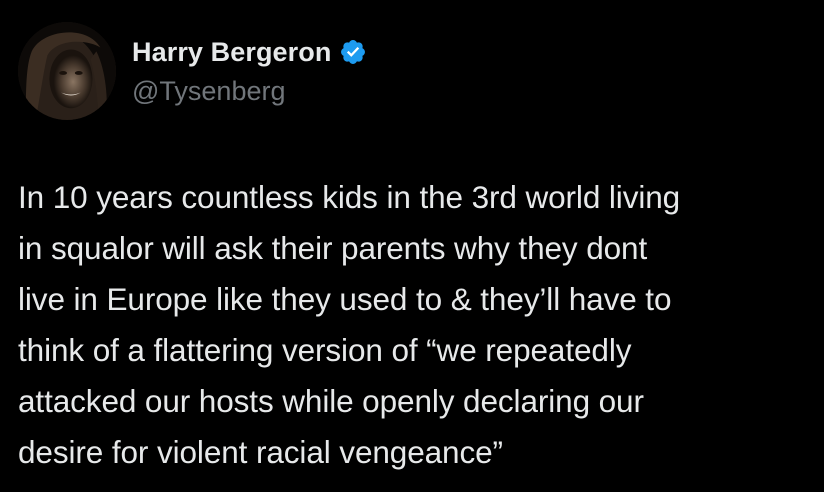  I want to click on author-handle: @Tysenberg, so click(249, 91).